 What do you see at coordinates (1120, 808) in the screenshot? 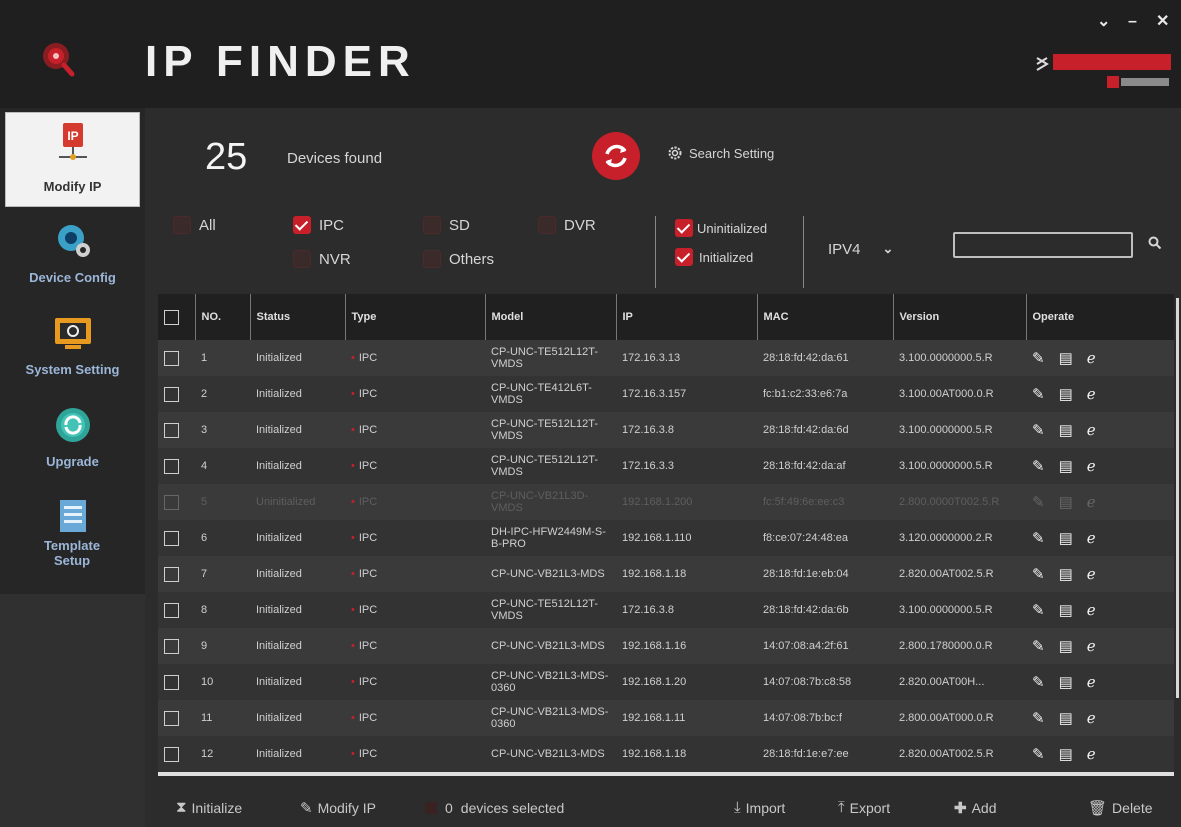
I see `delete-button: 🗑 Delete` at bounding box center [1120, 808].